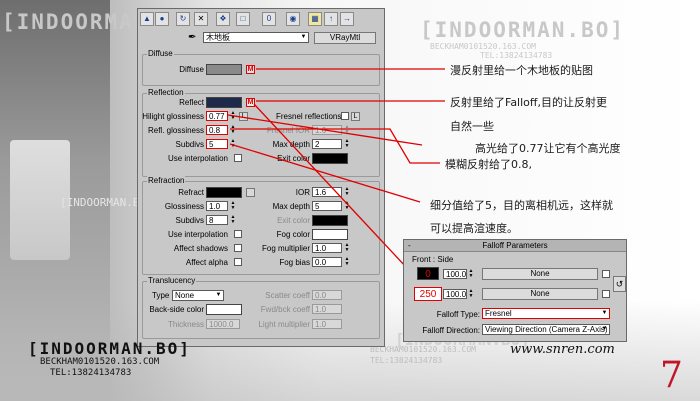  Describe the element at coordinates (347, 144) in the screenshot. I see `refl-max-depth-spinner: ▲ ▼` at that location.